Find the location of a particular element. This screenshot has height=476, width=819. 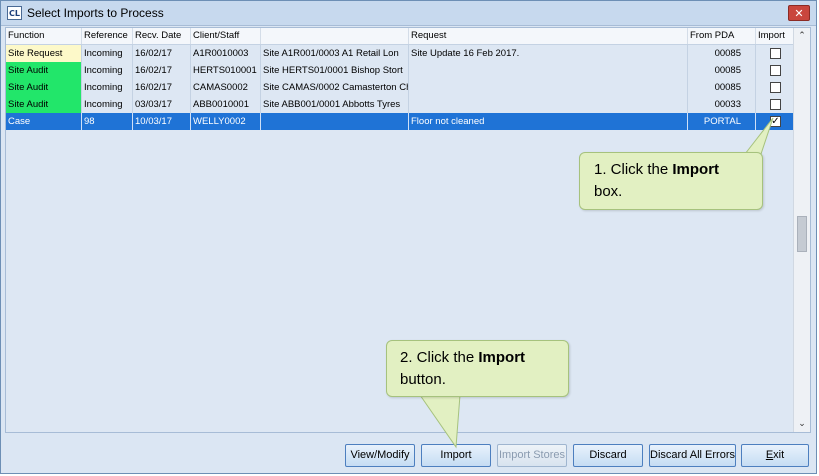

callout-two-suffix: button. is located at coordinates (423, 379).